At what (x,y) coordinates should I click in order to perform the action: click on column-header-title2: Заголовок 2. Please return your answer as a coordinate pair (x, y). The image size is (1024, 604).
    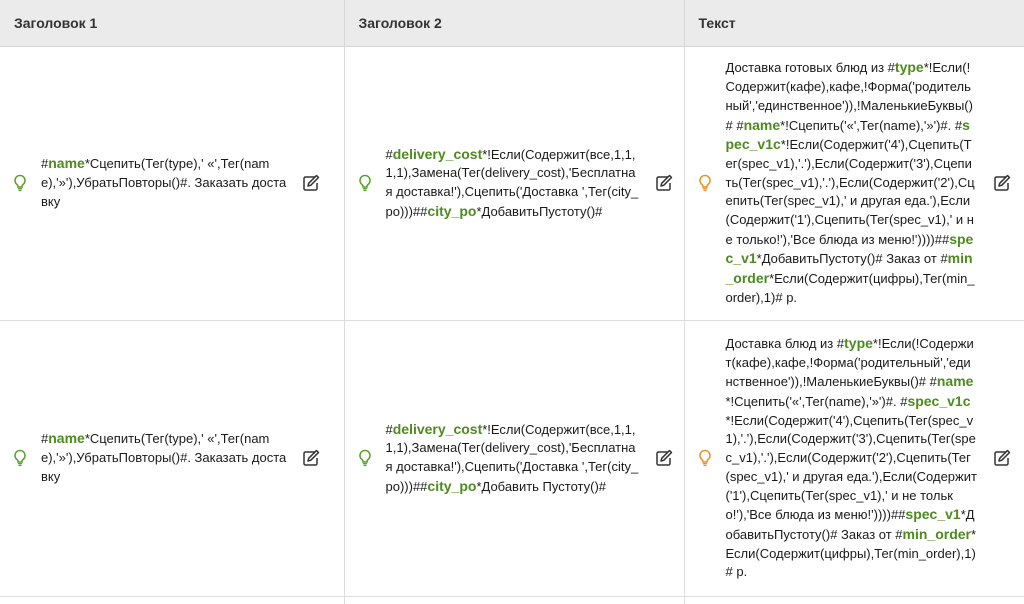
    Looking at the image, I should click on (514, 23).